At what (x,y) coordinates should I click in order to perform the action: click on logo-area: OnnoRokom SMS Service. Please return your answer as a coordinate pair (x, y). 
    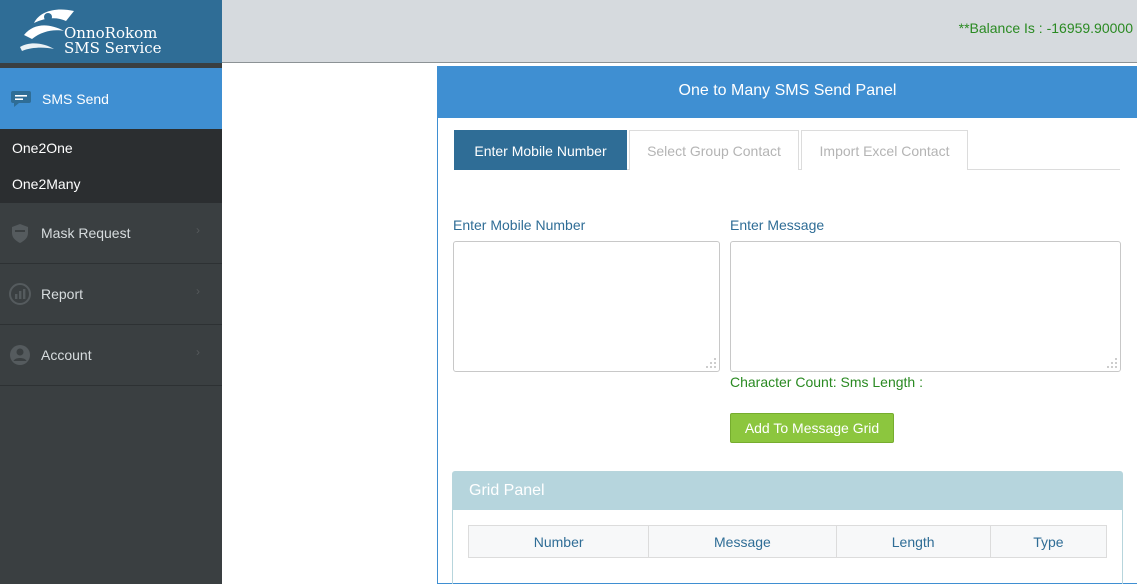
    Looking at the image, I should click on (111, 31).